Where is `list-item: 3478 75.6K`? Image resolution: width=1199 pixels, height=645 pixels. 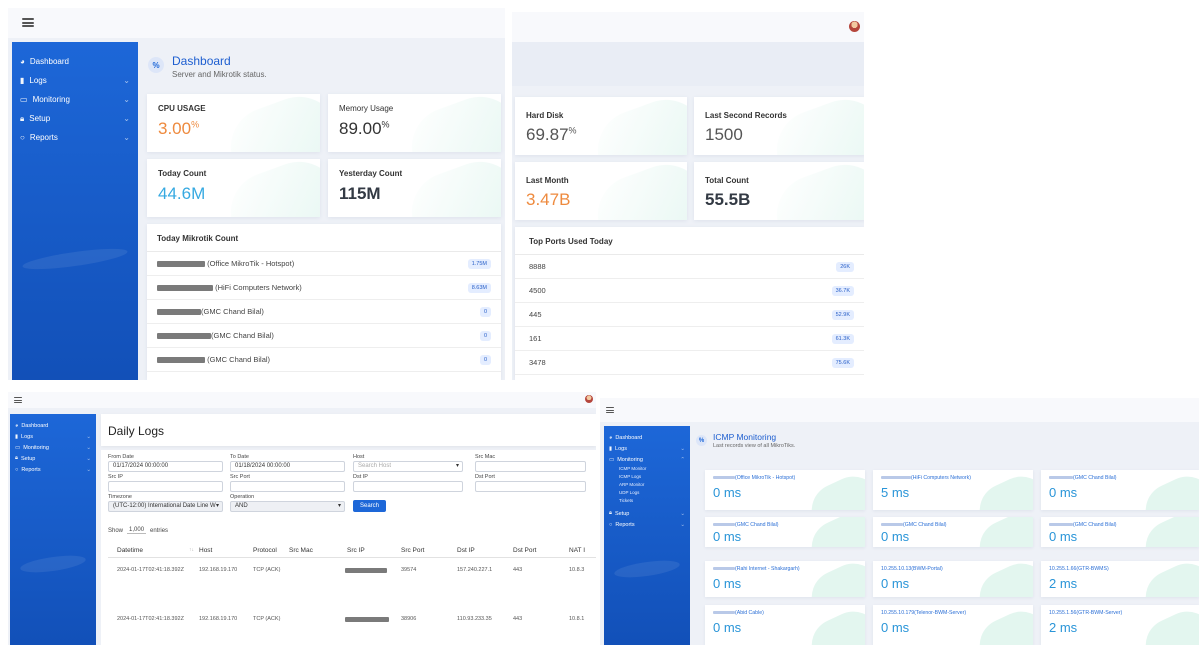 list-item: 3478 75.6K is located at coordinates (689, 363).